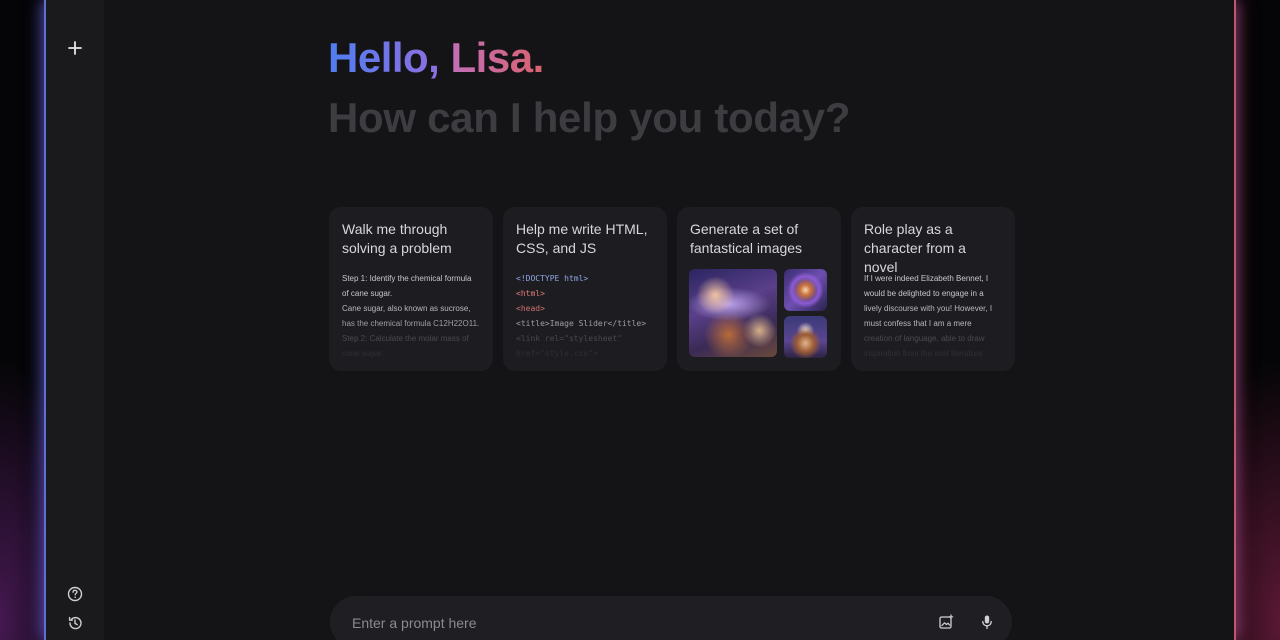 The image size is (1280, 640). I want to click on card-preview-line: Cane sugar, also known as sucrose,, so click(406, 308).